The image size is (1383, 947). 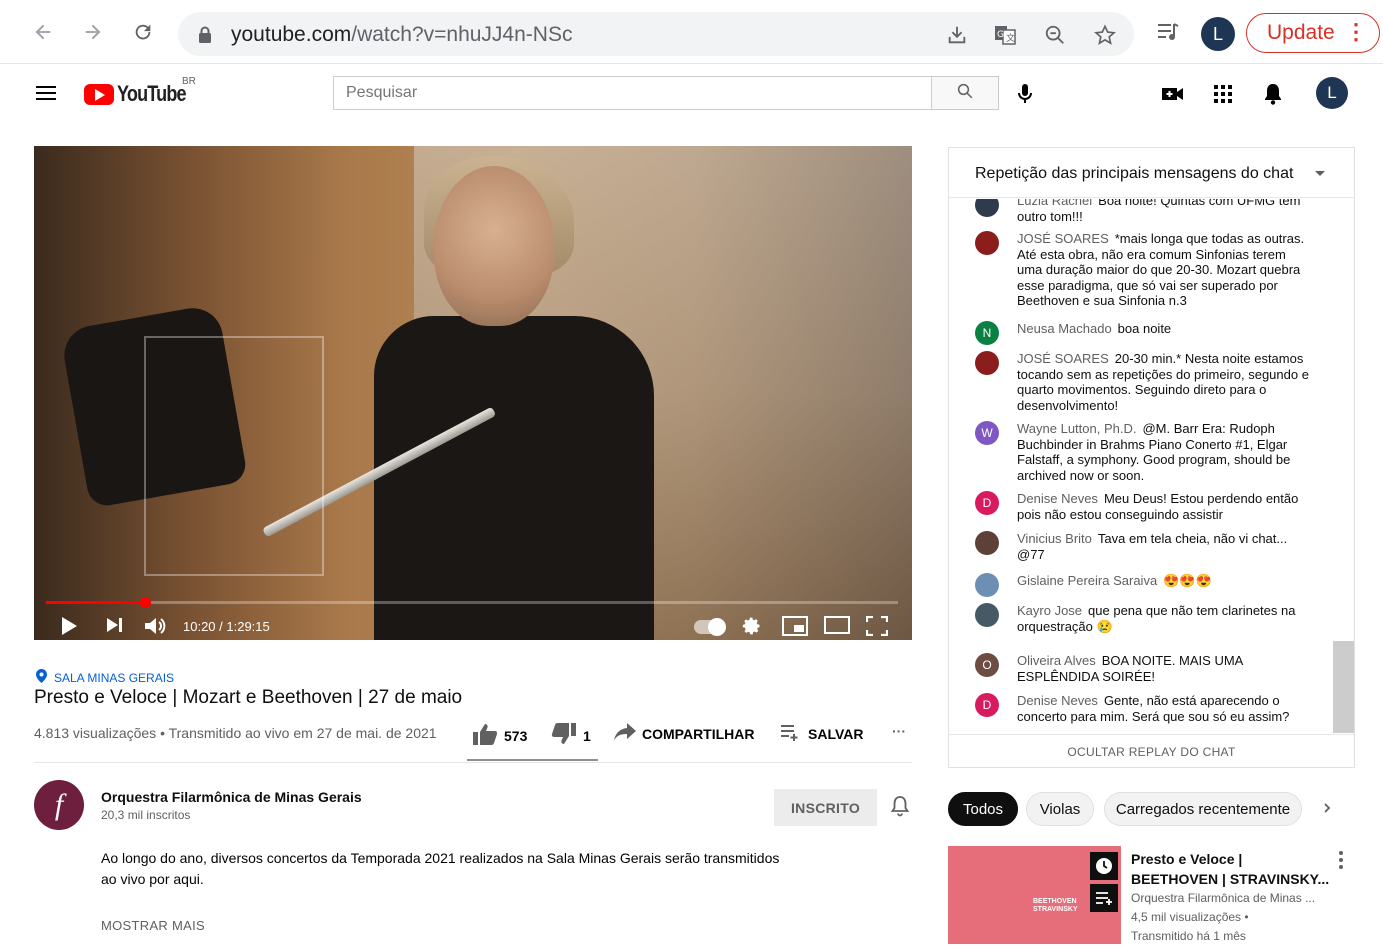 I want to click on address-bar: youtube.com/watch?v=nhuJJ4n-NSc G文, so click(x=656, y=34).